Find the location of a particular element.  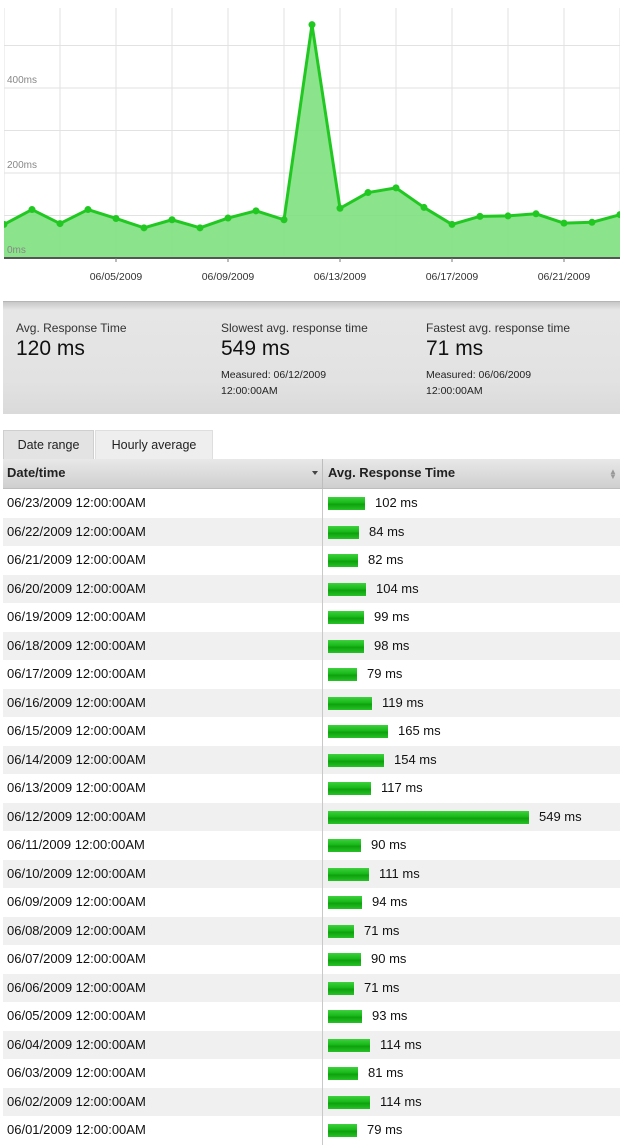

stat-slowest-measured: Measured: 06/12/2009 12:00:00AM is located at coordinates (274, 383).